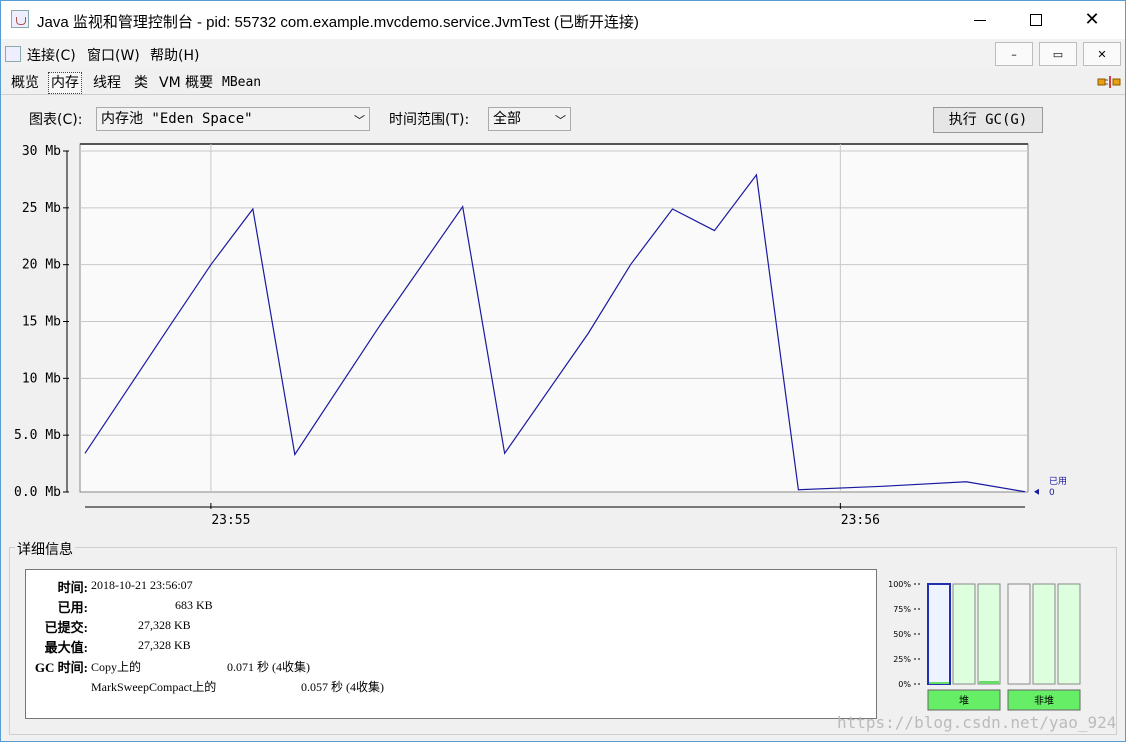  What do you see at coordinates (20, 19) in the screenshot?
I see `java-app-icon` at bounding box center [20, 19].